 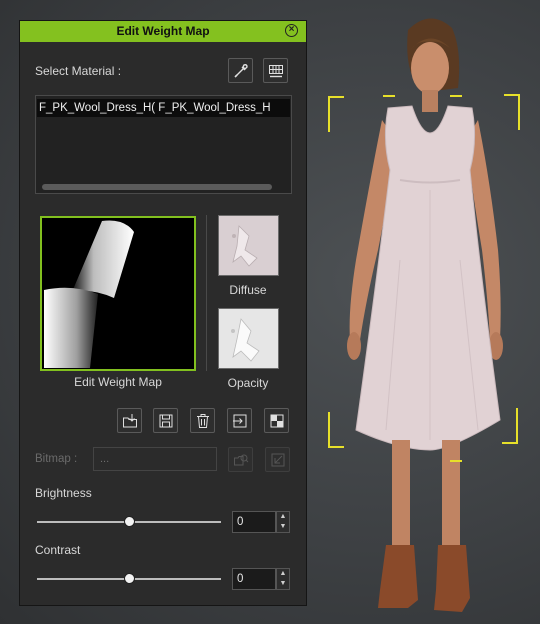 What do you see at coordinates (157, 187) in the screenshot?
I see `horizontal-scrollbar` at bounding box center [157, 187].